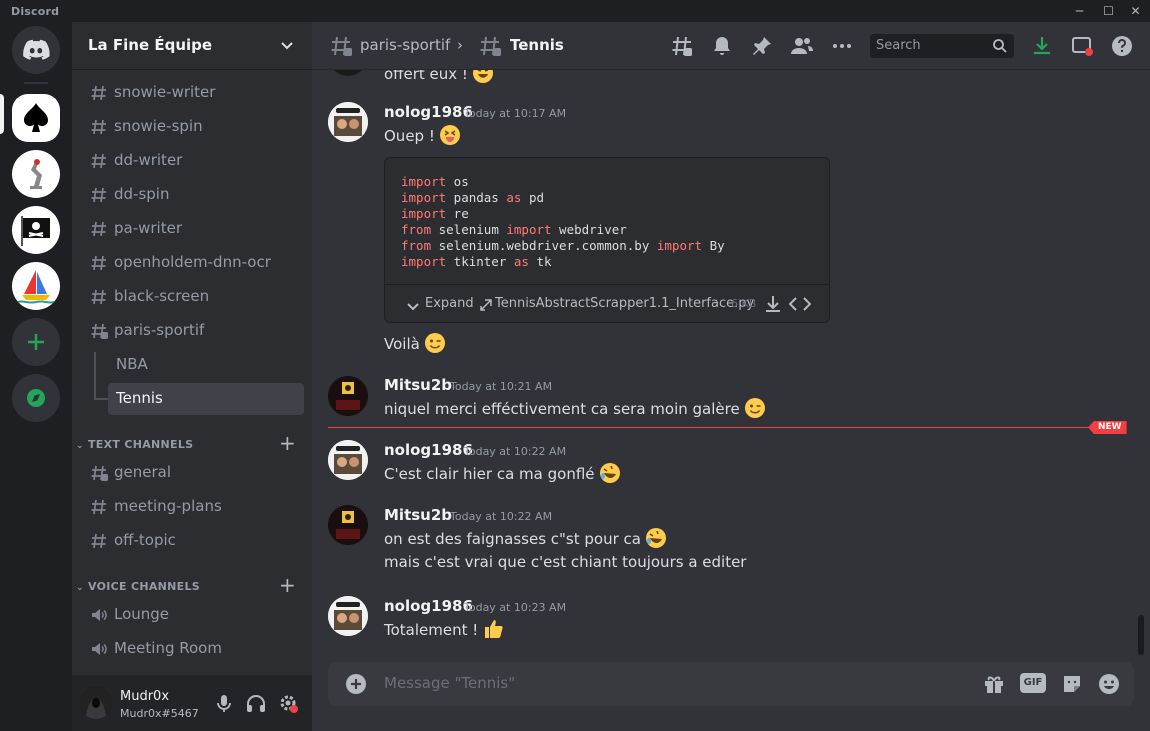 The height and width of the screenshot is (731, 1150). What do you see at coordinates (537, 45) in the screenshot?
I see `thread-title: Tennis` at bounding box center [537, 45].